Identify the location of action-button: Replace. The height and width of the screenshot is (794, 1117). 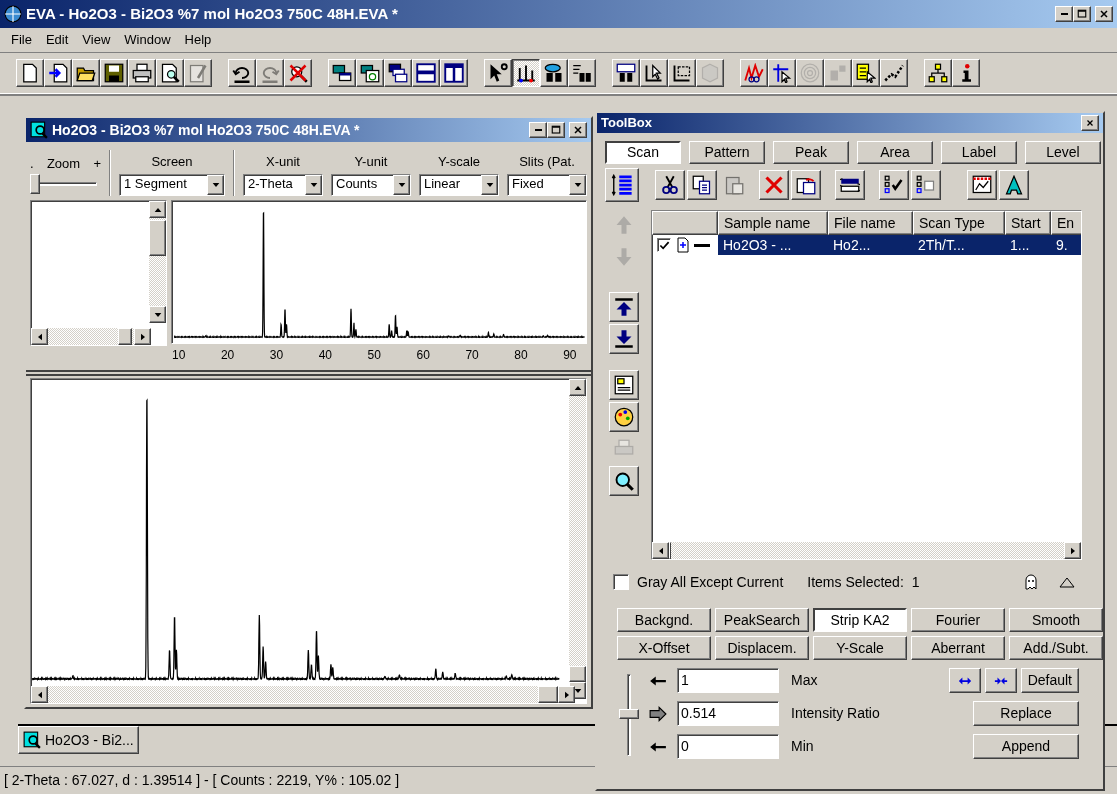
(1026, 713).